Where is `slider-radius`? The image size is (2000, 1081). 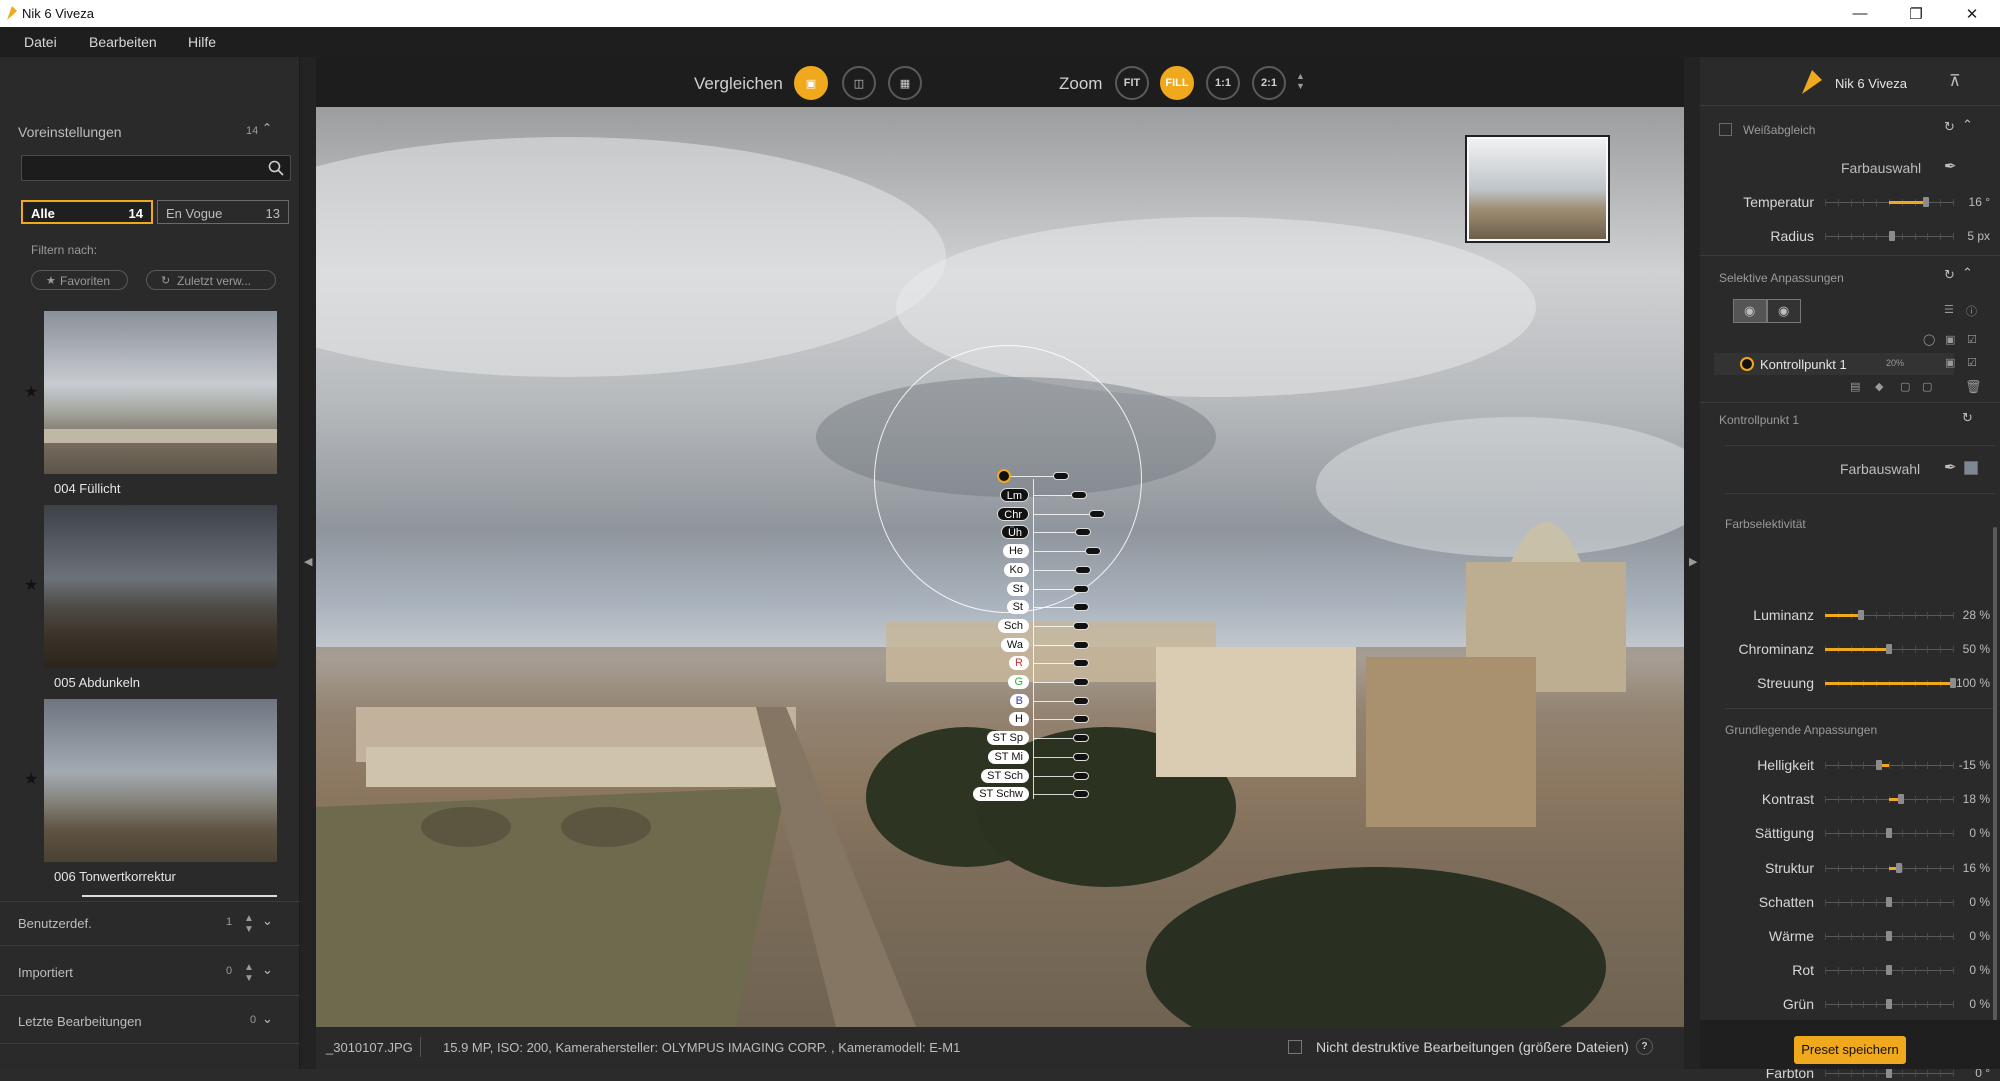 slider-radius is located at coordinates (1889, 237).